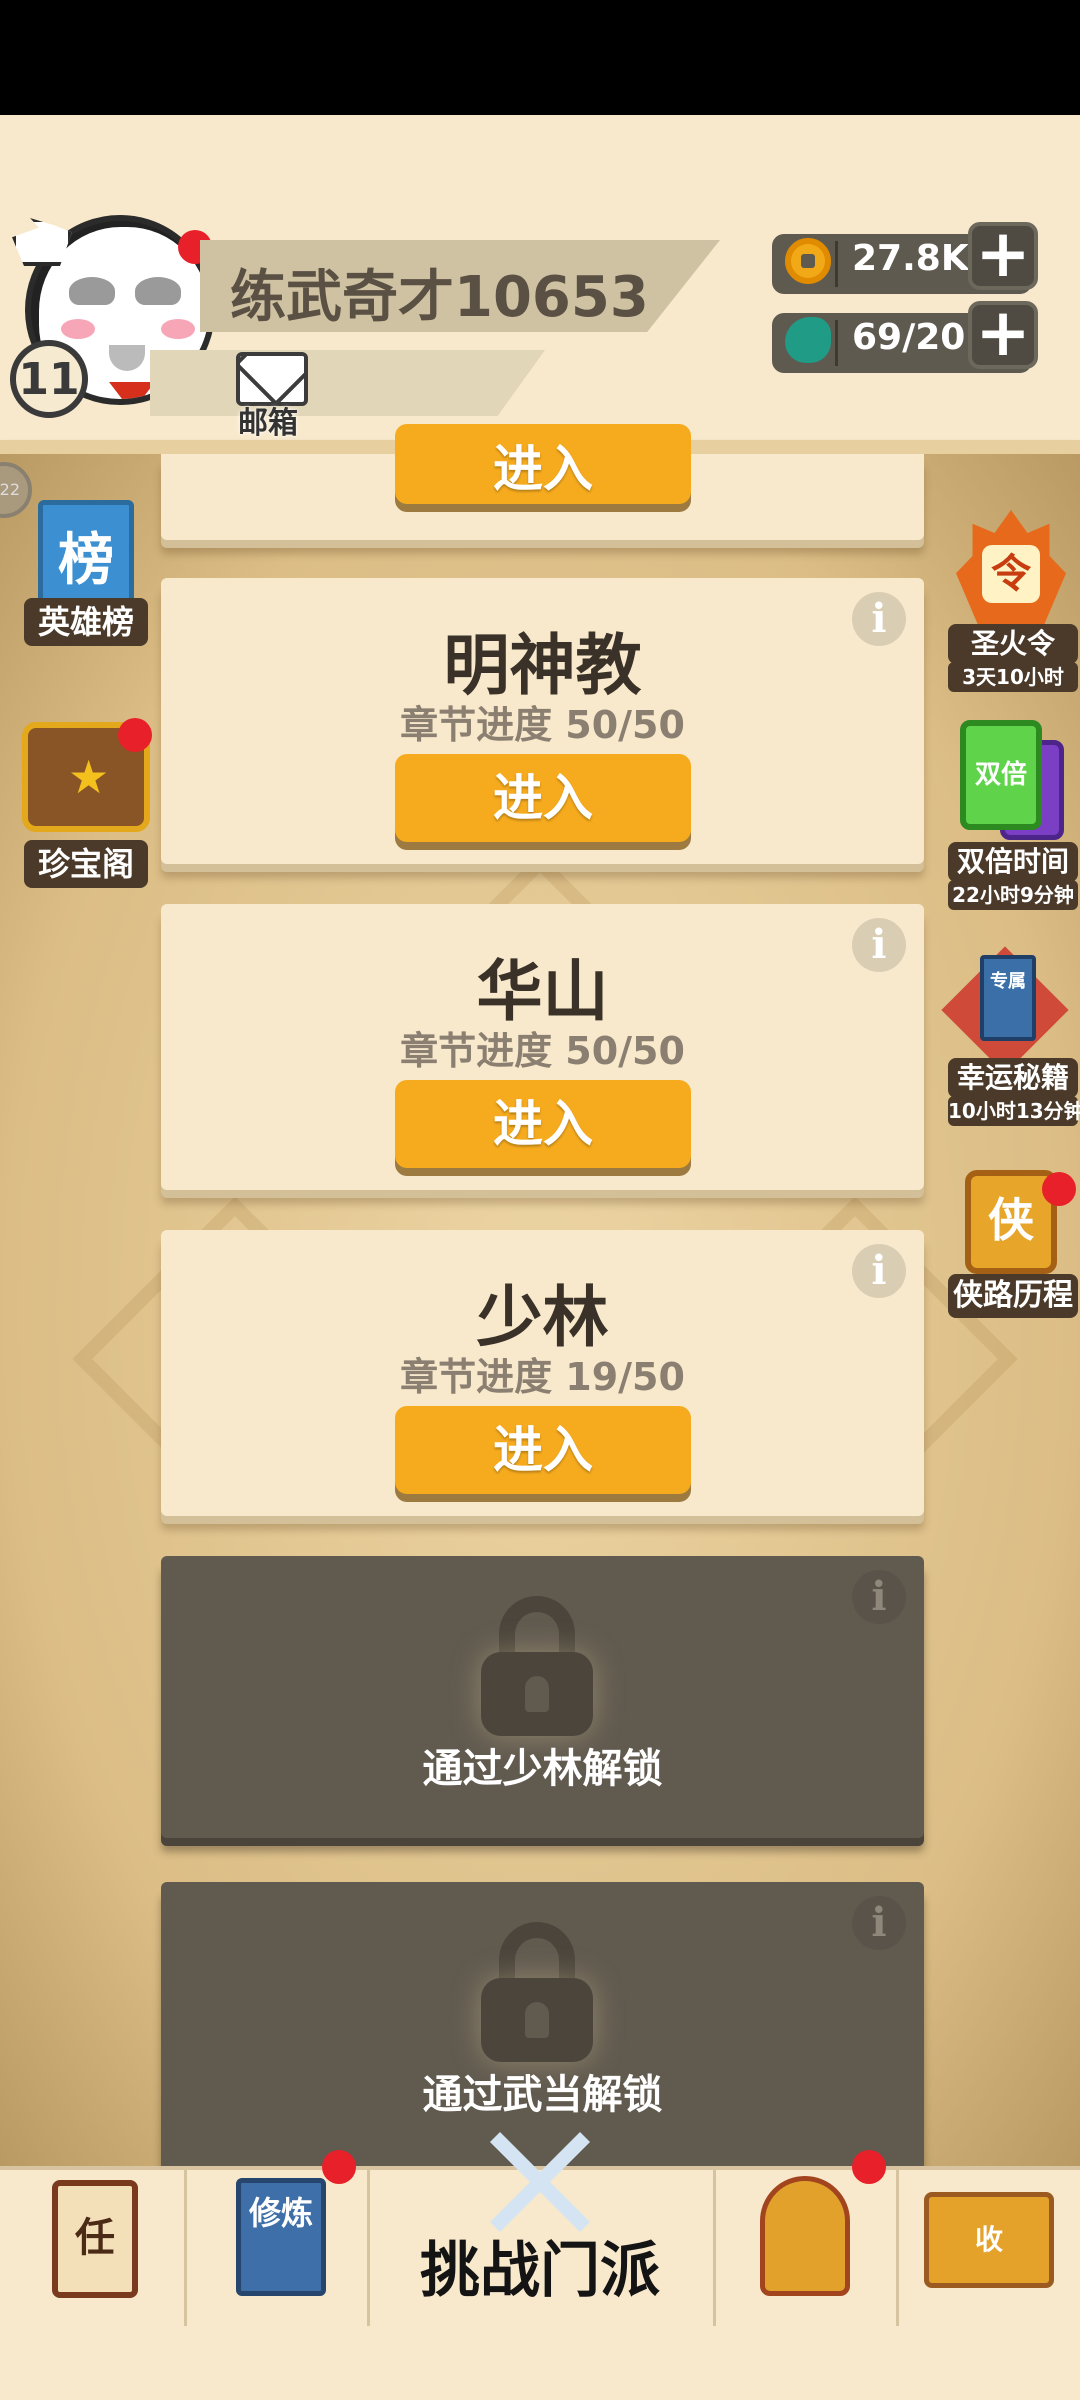  Describe the element at coordinates (542, 1377) in the screenshot. I see `chapter-progress: 章节进度 19/50` at that location.